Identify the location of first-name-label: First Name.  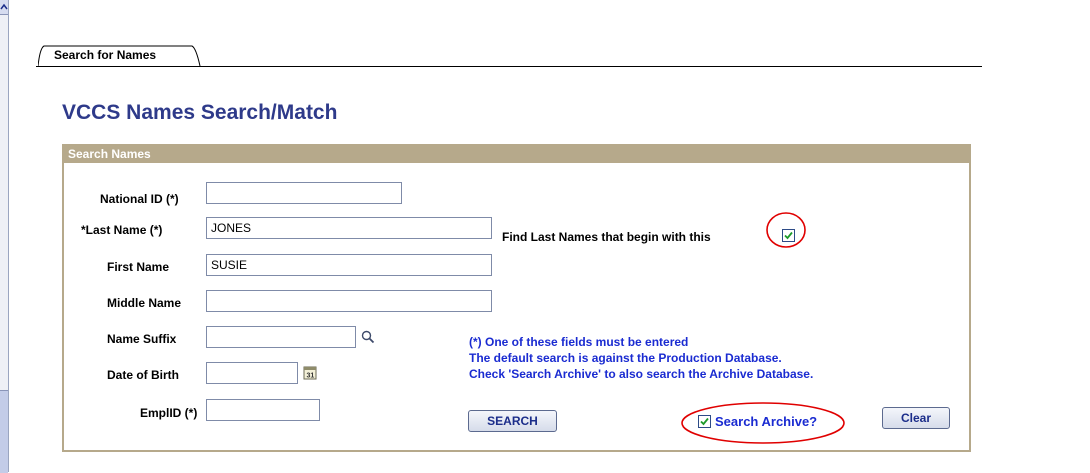
(138, 267).